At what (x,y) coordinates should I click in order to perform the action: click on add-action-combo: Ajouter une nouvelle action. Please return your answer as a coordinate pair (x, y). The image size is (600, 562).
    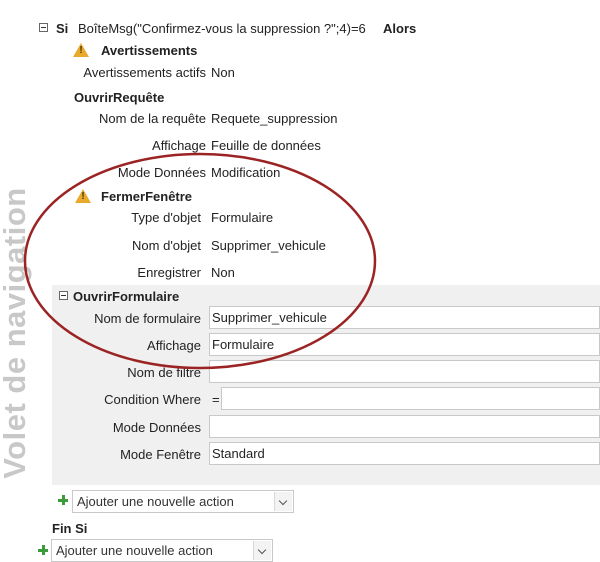
    Looking at the image, I should click on (183, 501).